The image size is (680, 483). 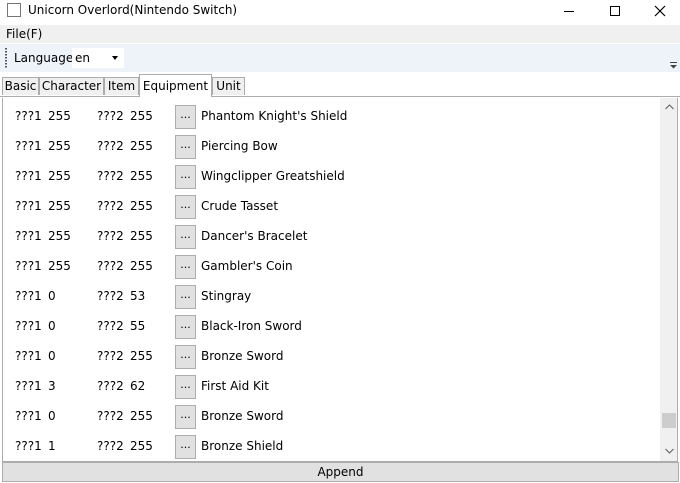 What do you see at coordinates (332, 326) in the screenshot?
I see `equipment-row: ???1 0 ???2 55... Black-Iron Sword` at bounding box center [332, 326].